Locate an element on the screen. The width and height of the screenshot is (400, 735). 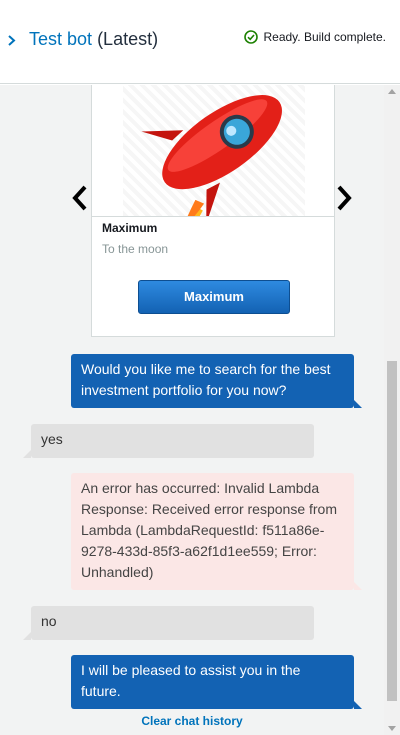
chat-scrollbar is located at coordinates (392, 410).